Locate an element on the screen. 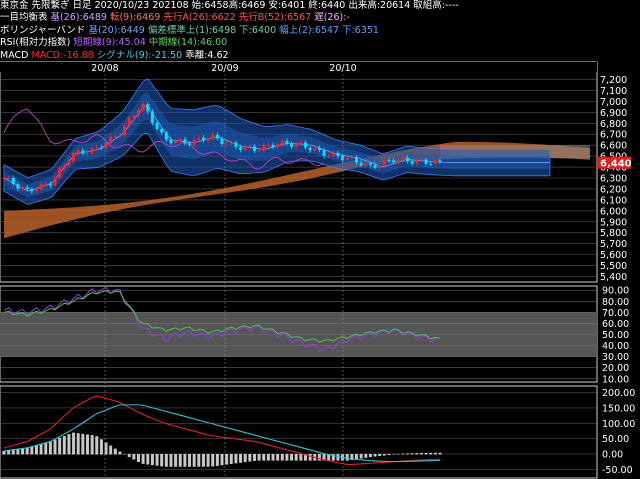  price-tick-label: 5,600 is located at coordinates (613, 255).